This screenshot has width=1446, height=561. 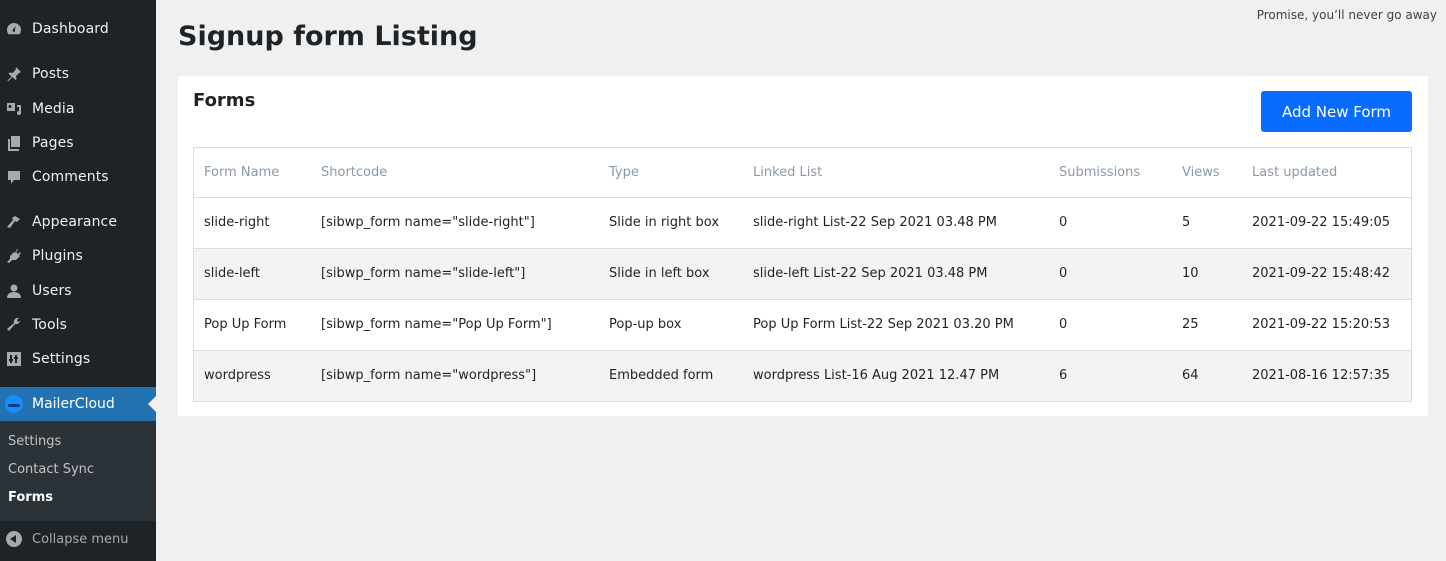 I want to click on sidebar-item-label: Tools, so click(x=49, y=325).